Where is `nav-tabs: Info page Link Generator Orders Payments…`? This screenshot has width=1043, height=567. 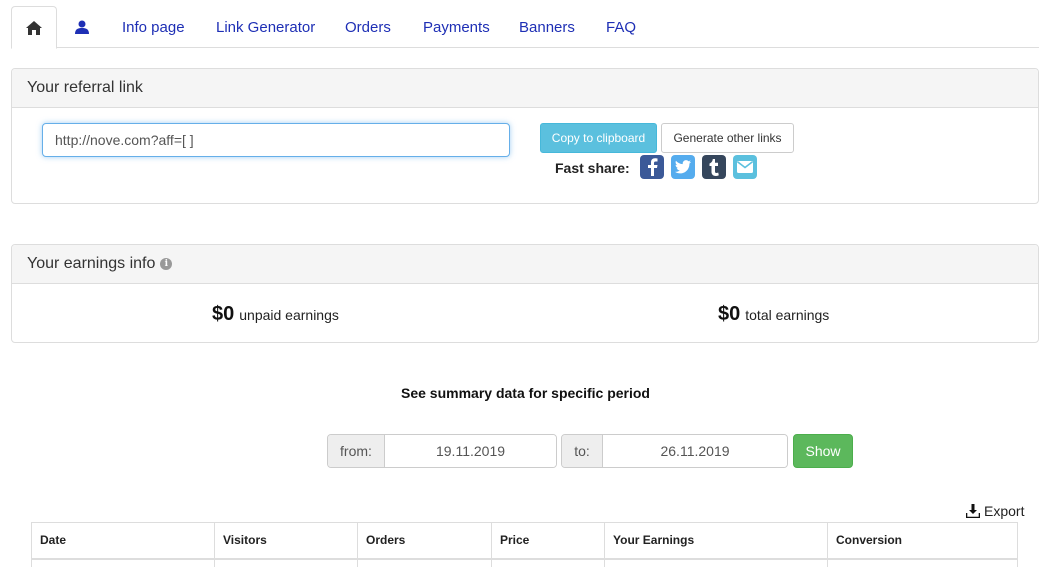 nav-tabs: Info page Link Generator Orders Payments… is located at coordinates (525, 27).